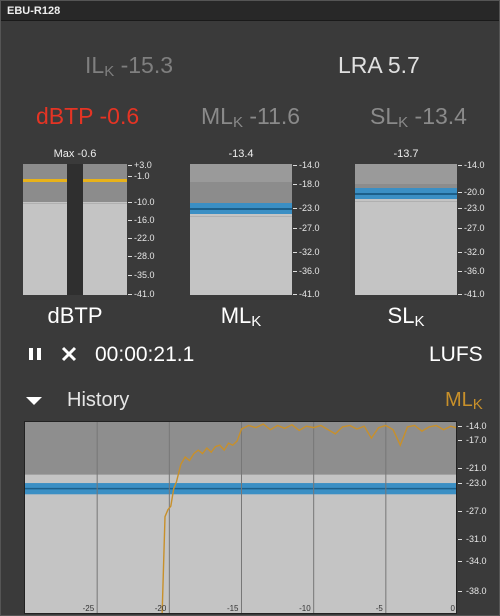 Image resolution: width=500 pixels, height=616 pixels. I want to click on scale-label: -35.0, so click(144, 275).